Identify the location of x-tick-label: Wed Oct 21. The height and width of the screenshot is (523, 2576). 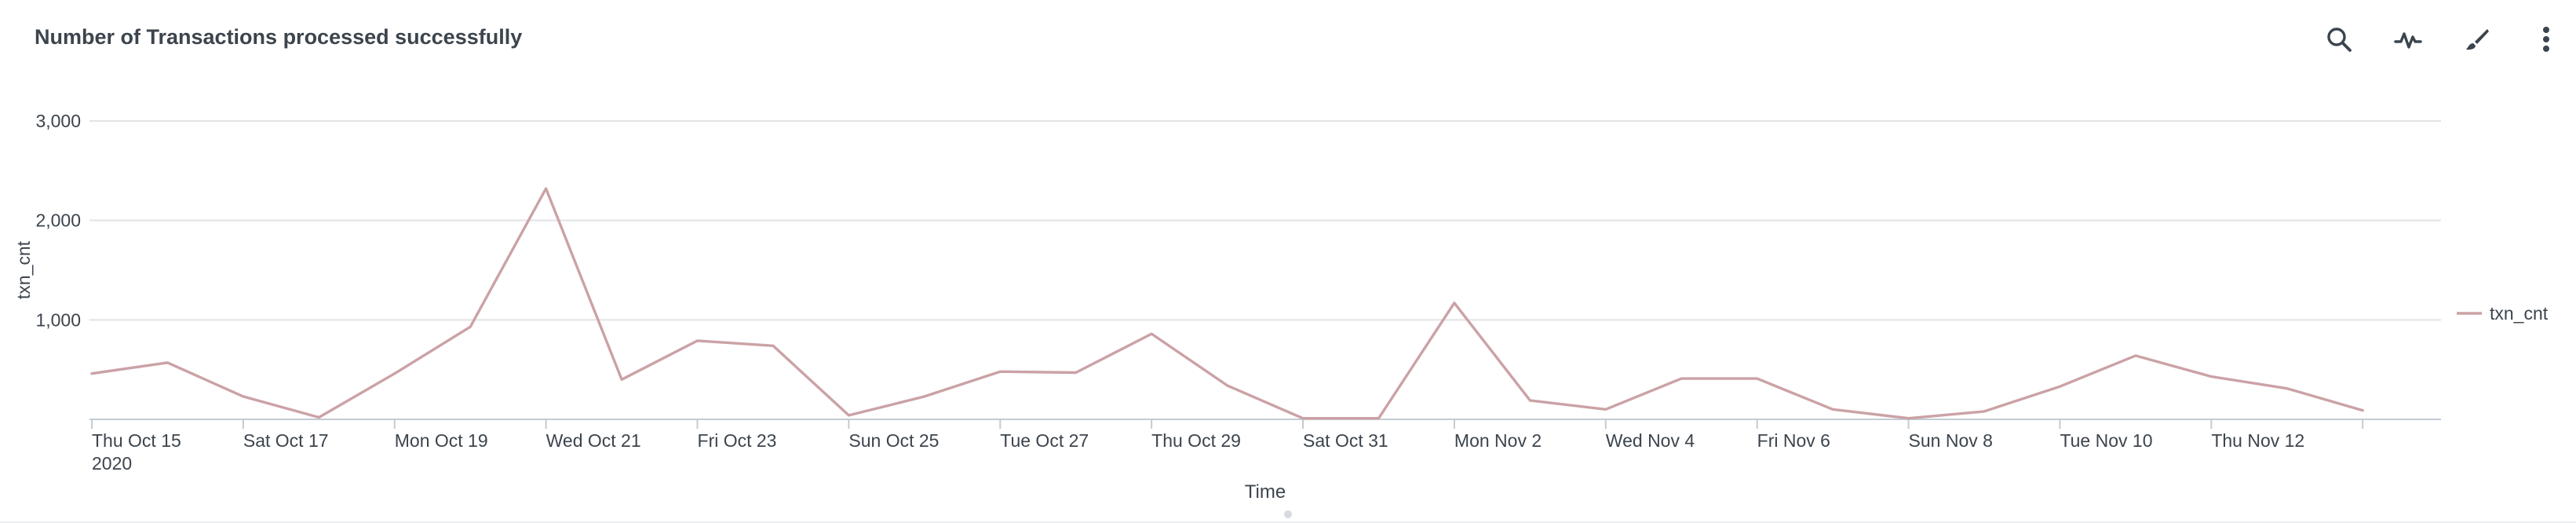
(593, 440).